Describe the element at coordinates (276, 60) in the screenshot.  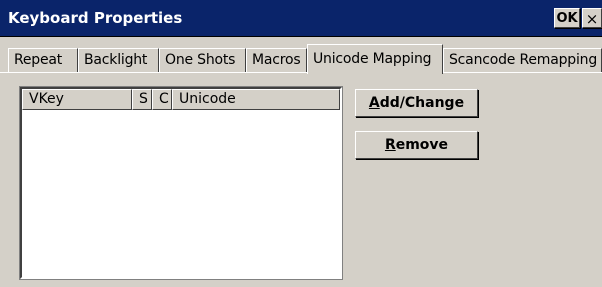
I see `tab-macros: Macros` at that location.